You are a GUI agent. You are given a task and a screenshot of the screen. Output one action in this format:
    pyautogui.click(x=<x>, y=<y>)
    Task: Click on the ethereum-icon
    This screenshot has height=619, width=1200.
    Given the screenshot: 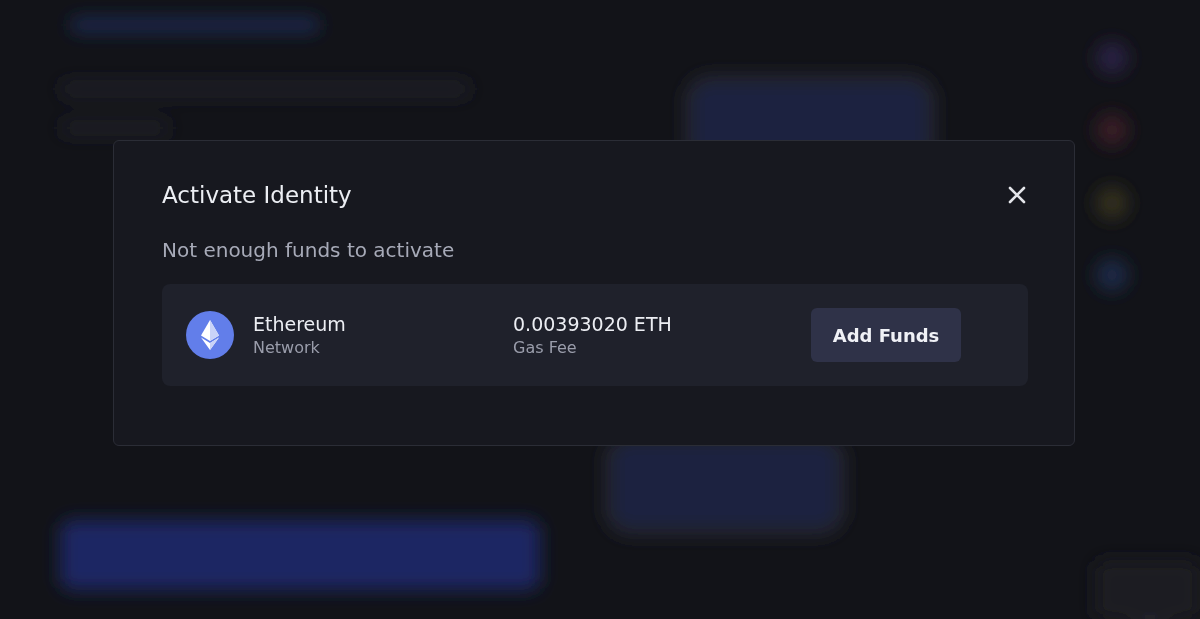 What is the action you would take?
    pyautogui.click(x=210, y=335)
    